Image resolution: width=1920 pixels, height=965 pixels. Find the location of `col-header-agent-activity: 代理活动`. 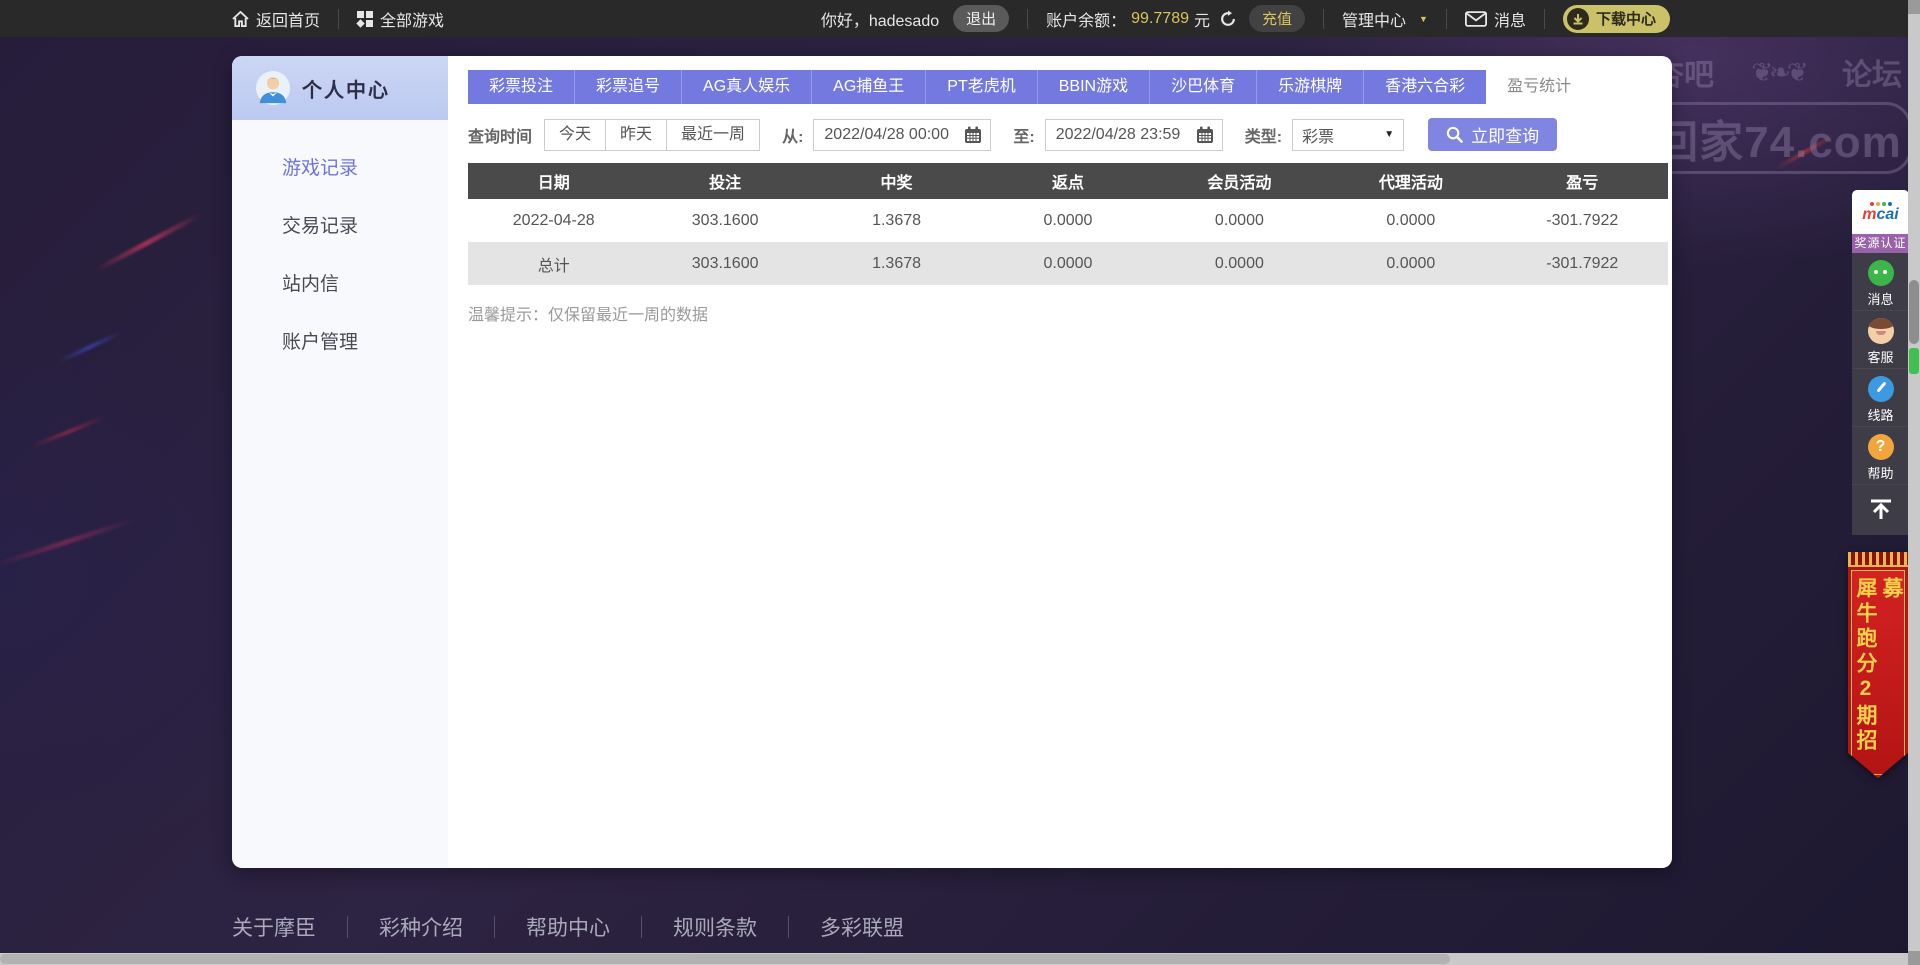

col-header-agent-activity: 代理活动 is located at coordinates (1411, 181).